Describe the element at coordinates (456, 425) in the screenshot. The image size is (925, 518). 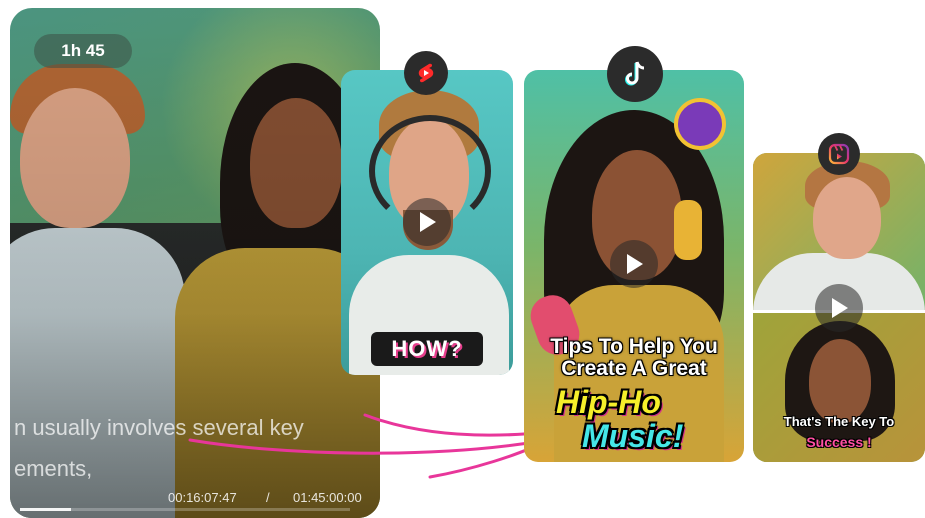
I see `arrow-to-clip-upper` at that location.